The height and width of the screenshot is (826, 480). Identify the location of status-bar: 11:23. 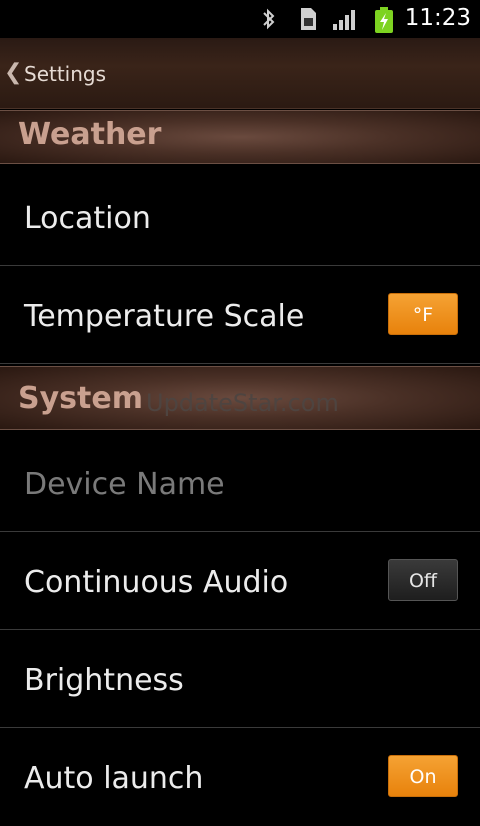
(240, 19).